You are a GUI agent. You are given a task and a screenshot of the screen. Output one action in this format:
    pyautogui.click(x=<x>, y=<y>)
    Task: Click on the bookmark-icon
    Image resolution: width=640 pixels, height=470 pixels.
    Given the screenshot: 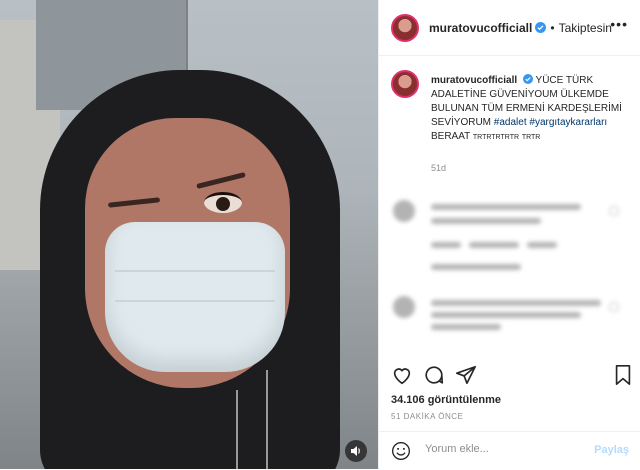 What is the action you would take?
    pyautogui.click(x=623, y=375)
    